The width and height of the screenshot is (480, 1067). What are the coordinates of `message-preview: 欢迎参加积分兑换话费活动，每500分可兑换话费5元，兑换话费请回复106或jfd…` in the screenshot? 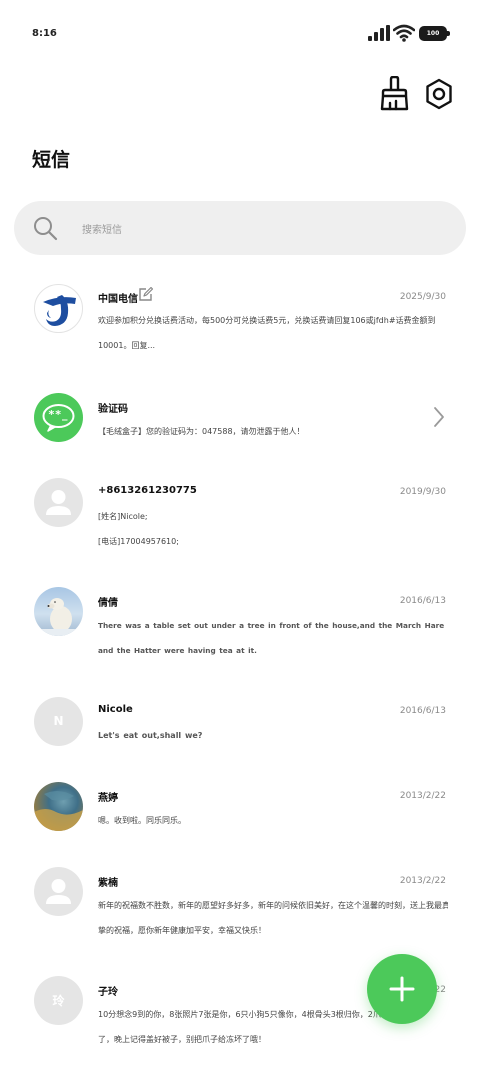 It's located at (267, 333).